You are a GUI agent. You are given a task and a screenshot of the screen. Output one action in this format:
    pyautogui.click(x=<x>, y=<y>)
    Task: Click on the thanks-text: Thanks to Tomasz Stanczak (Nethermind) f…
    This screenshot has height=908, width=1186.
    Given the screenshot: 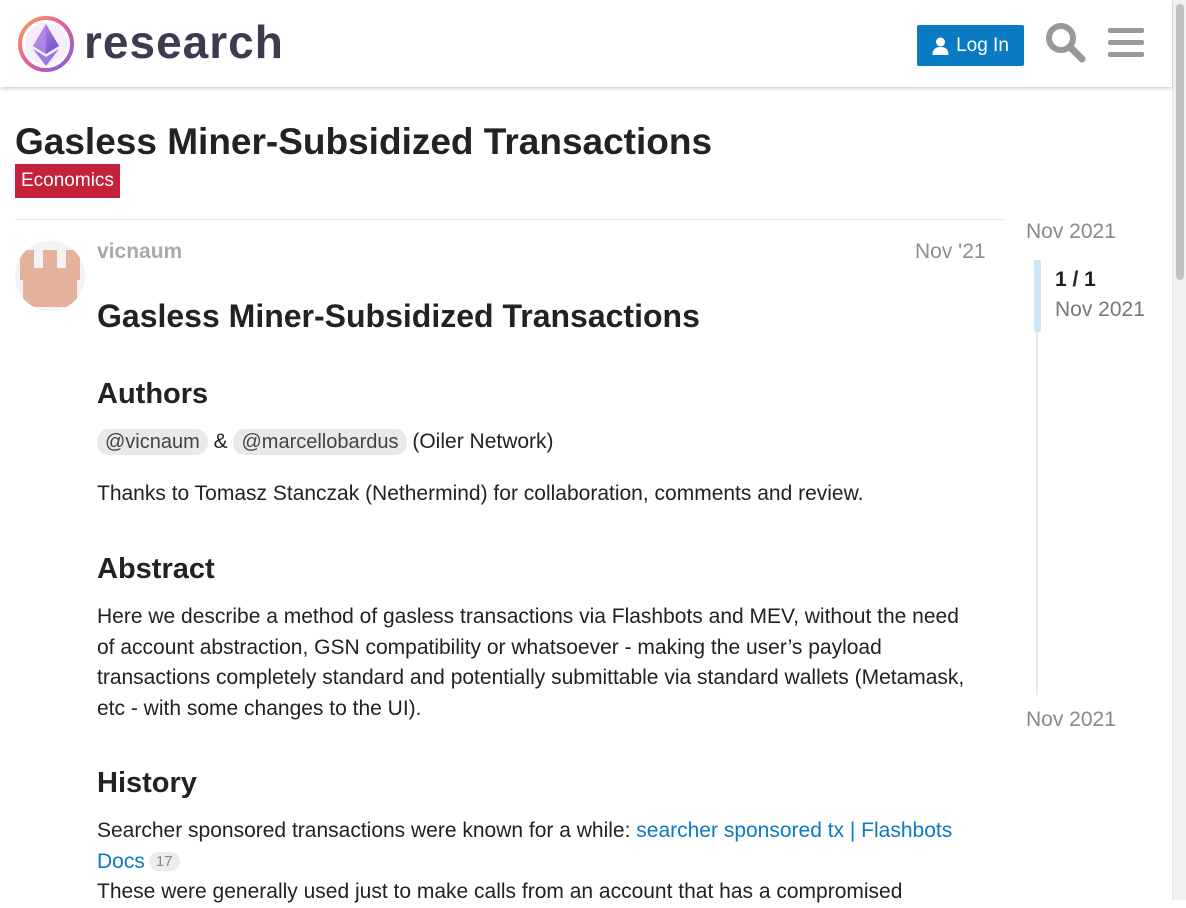 What is the action you would take?
    pyautogui.click(x=480, y=493)
    